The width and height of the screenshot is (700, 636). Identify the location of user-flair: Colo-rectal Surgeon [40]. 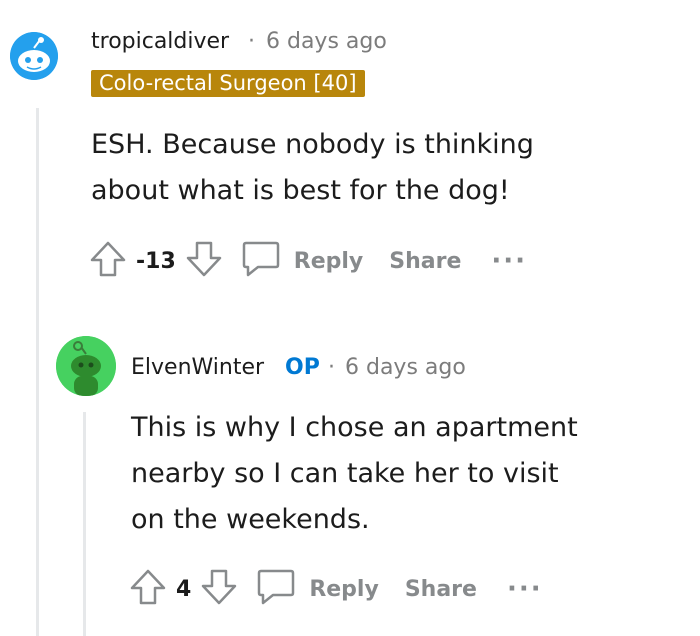
(228, 83).